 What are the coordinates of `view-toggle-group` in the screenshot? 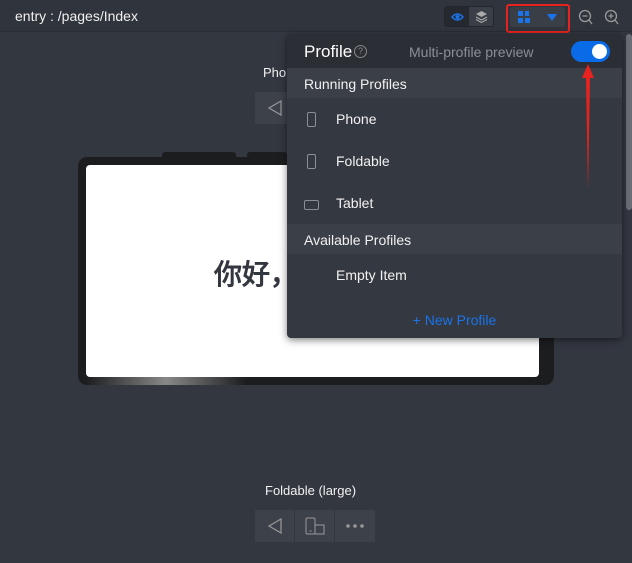 It's located at (469, 16).